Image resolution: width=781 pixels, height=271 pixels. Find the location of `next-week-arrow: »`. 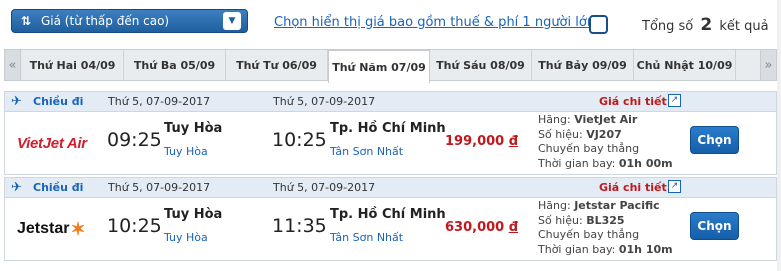

next-week-arrow: » is located at coordinates (768, 65).